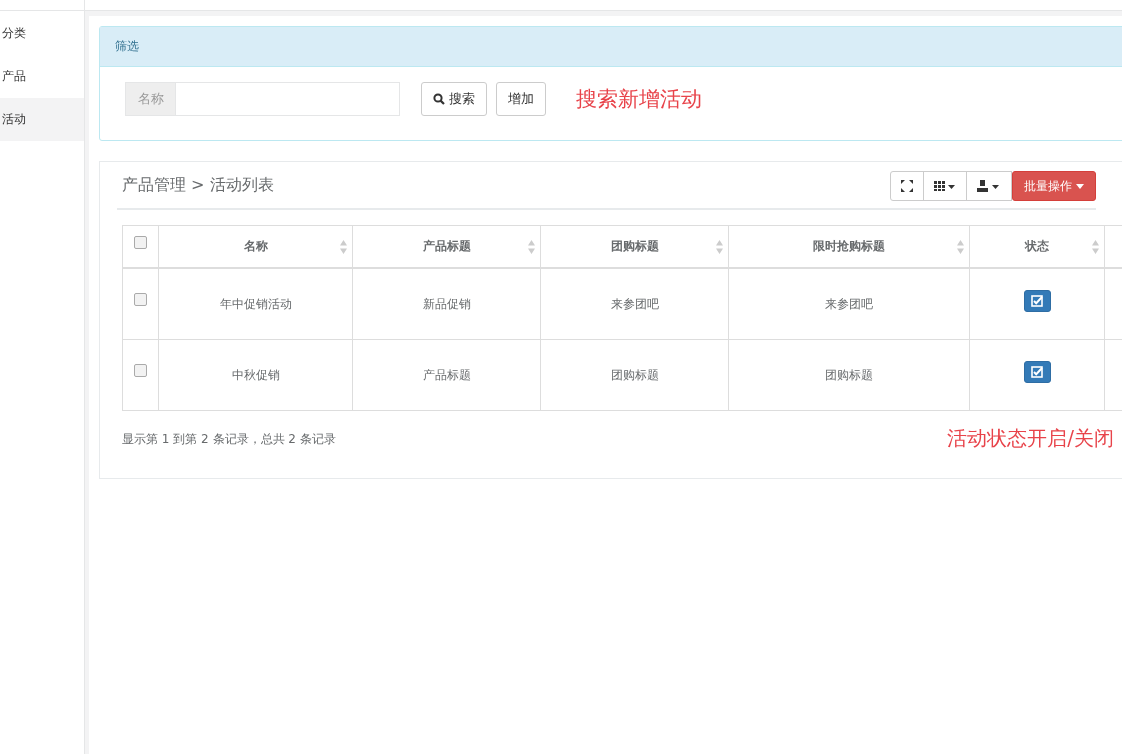  I want to click on annotation-text: 搜索新增活动, so click(639, 99).